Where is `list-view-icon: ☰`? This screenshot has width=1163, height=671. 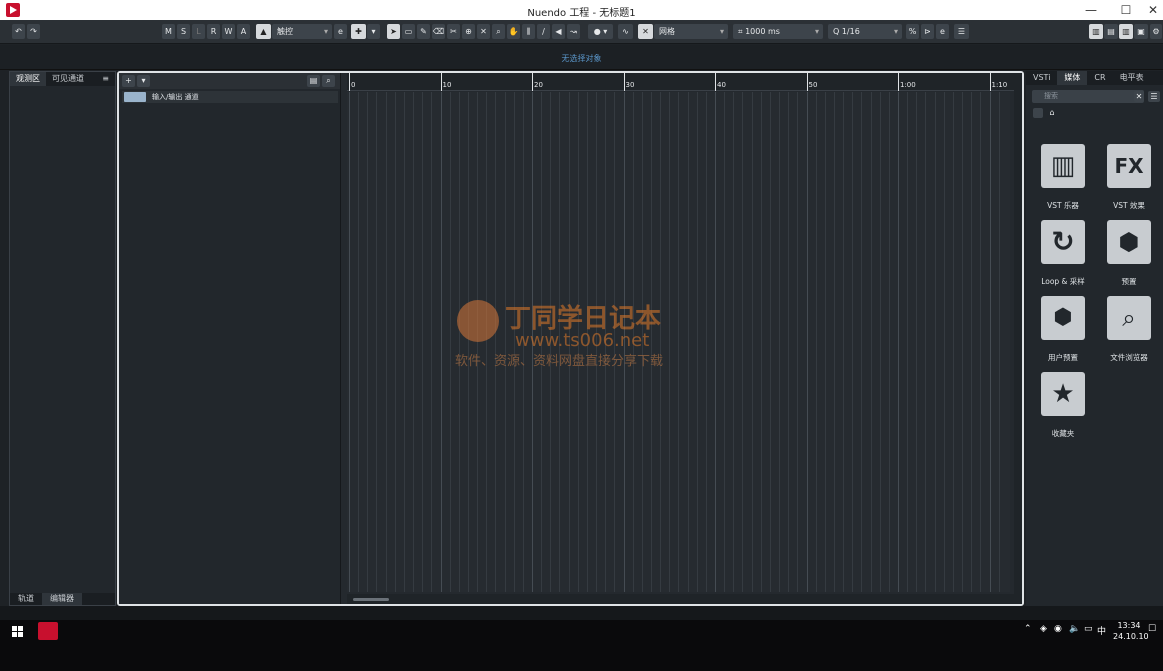
list-view-icon: ☰ is located at coordinates (1154, 96).